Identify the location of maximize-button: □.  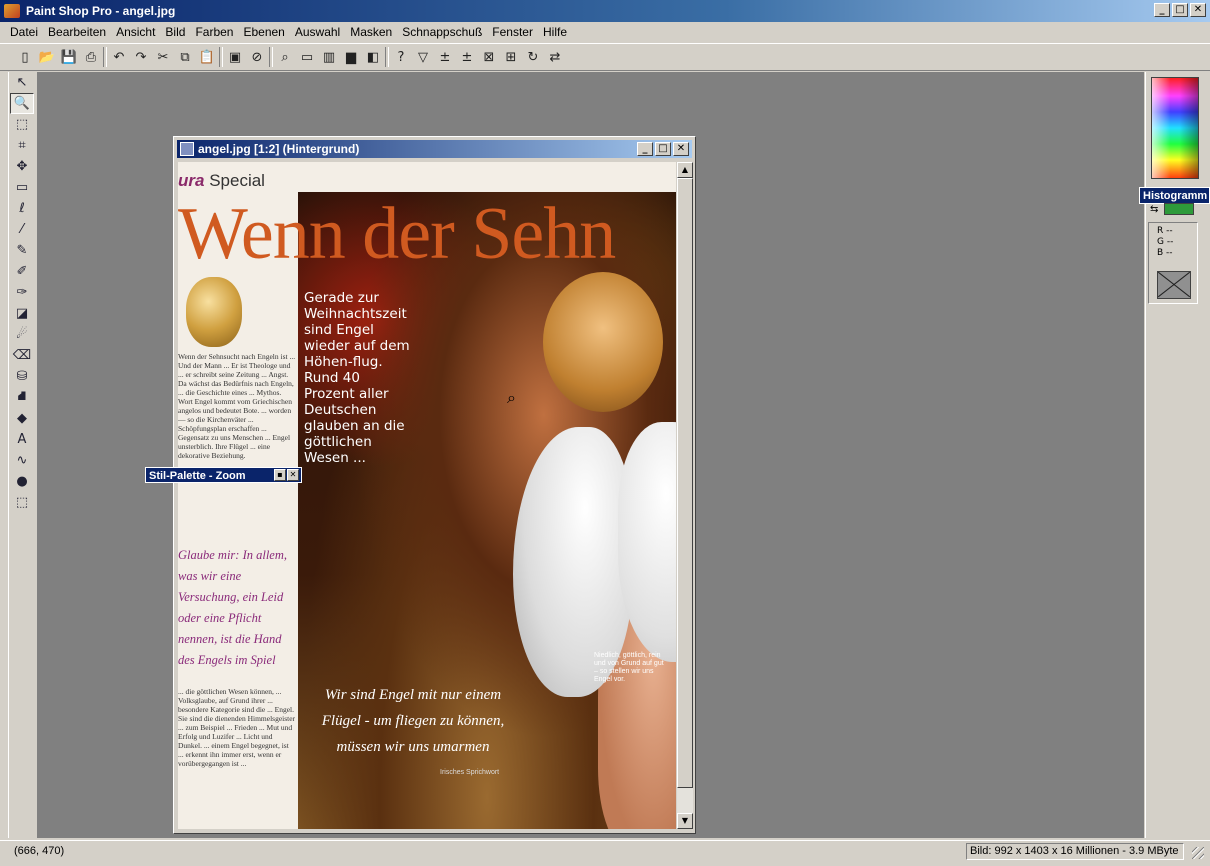
(1180, 10).